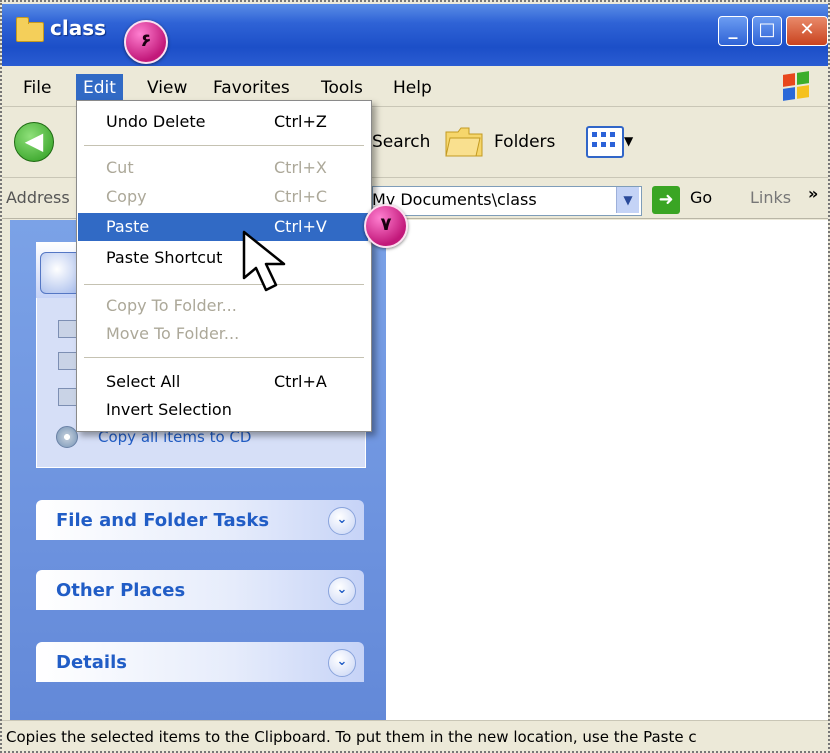 The width and height of the screenshot is (830, 753). What do you see at coordinates (38, 197) in the screenshot?
I see `address-label: Address` at bounding box center [38, 197].